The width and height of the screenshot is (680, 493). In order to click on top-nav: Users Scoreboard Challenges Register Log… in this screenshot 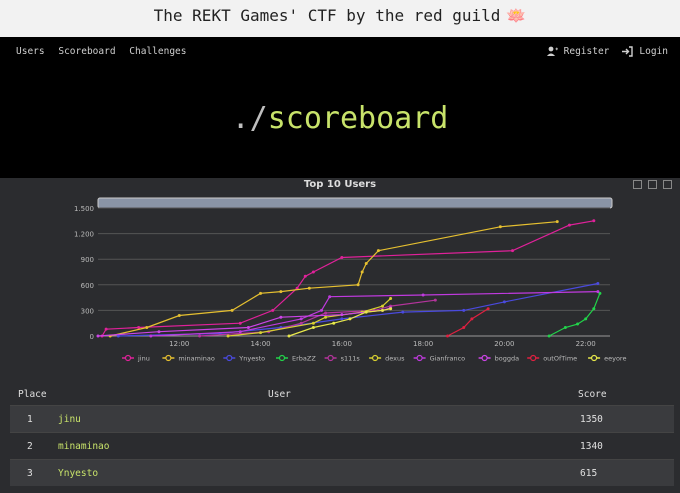, I will do `click(340, 52)`.